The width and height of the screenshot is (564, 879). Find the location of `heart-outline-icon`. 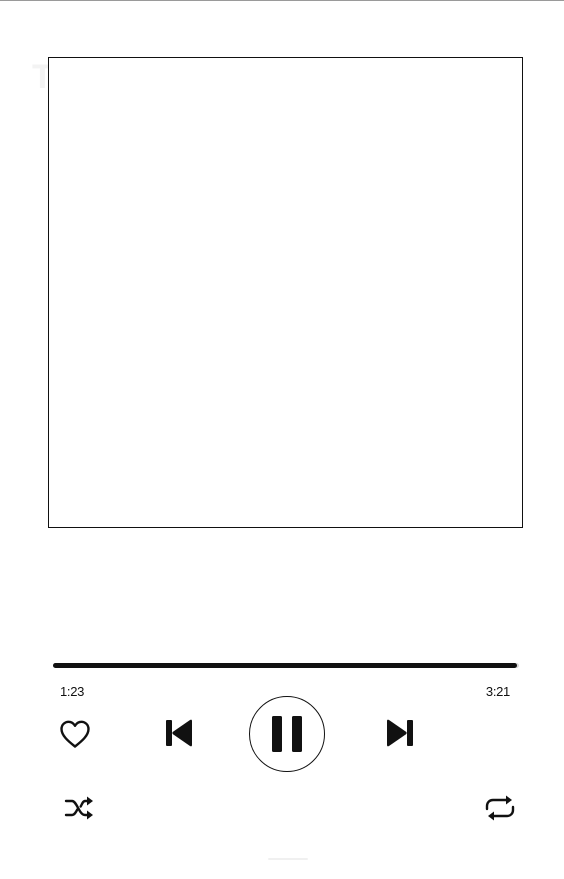

heart-outline-icon is located at coordinates (75, 734).